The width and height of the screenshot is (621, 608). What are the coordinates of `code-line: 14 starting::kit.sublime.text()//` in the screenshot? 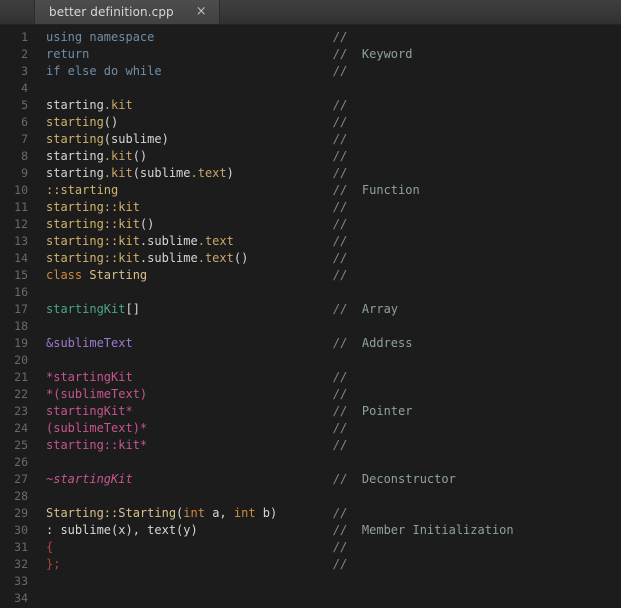 It's located at (310, 258).